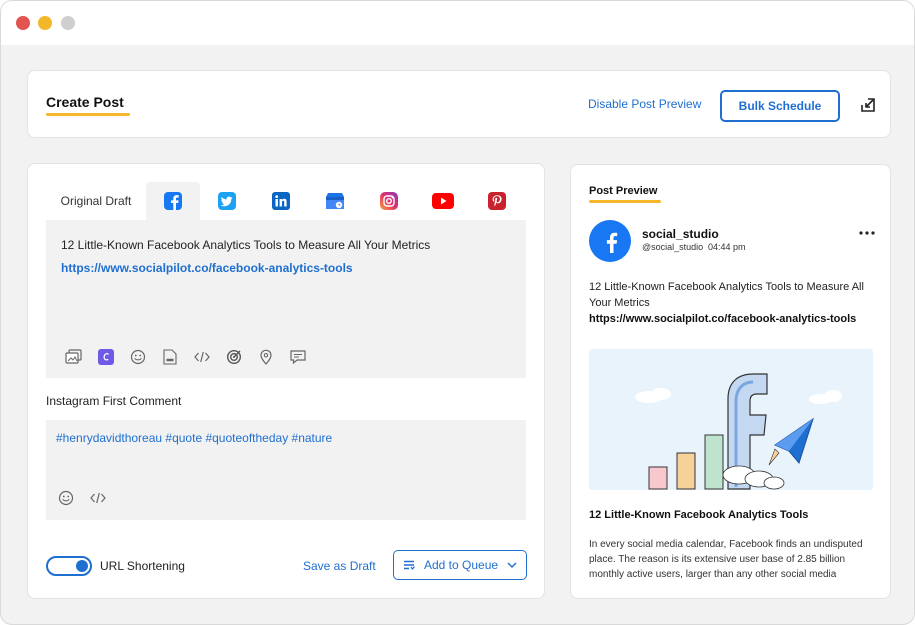  I want to click on url-shortening-toggle-knob, so click(82, 566).